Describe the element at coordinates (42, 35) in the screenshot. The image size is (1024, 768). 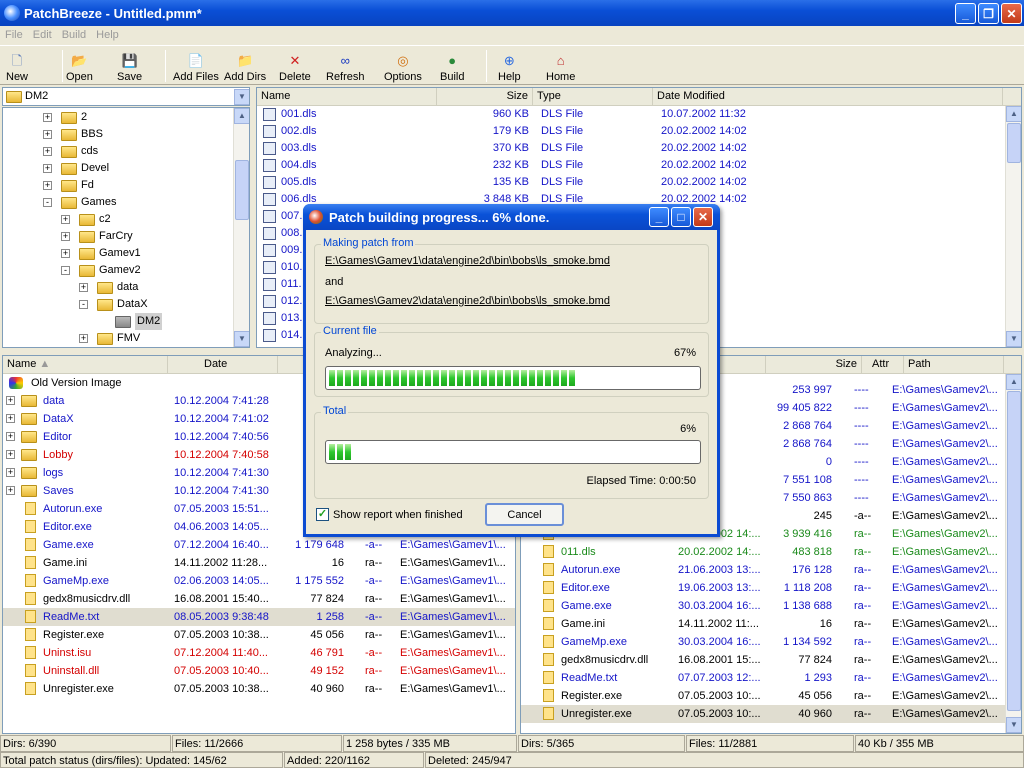
I see `menu-edit: Edit` at that location.